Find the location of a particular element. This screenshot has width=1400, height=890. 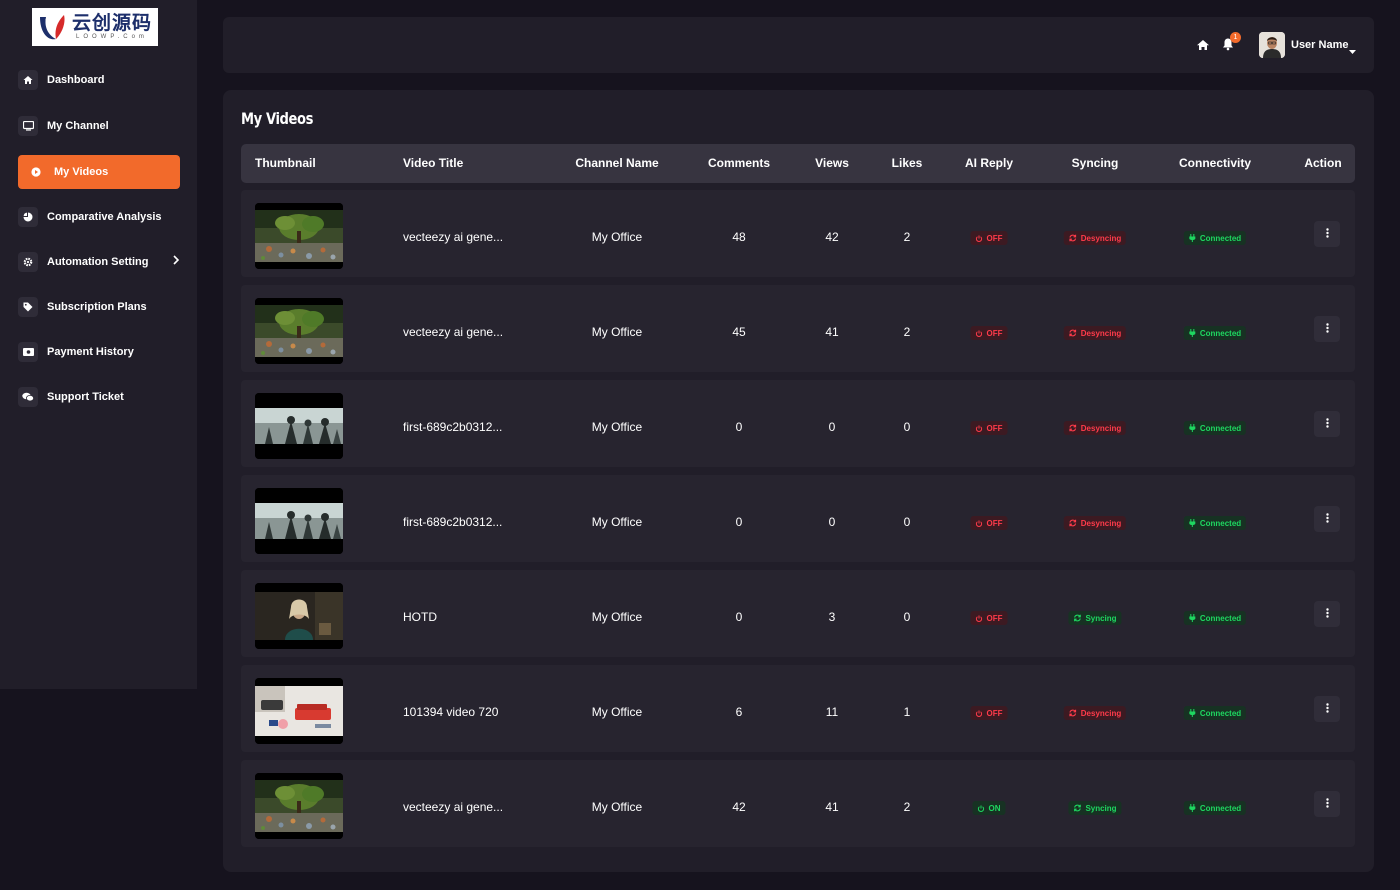

comments-count: 0 is located at coordinates (739, 617).